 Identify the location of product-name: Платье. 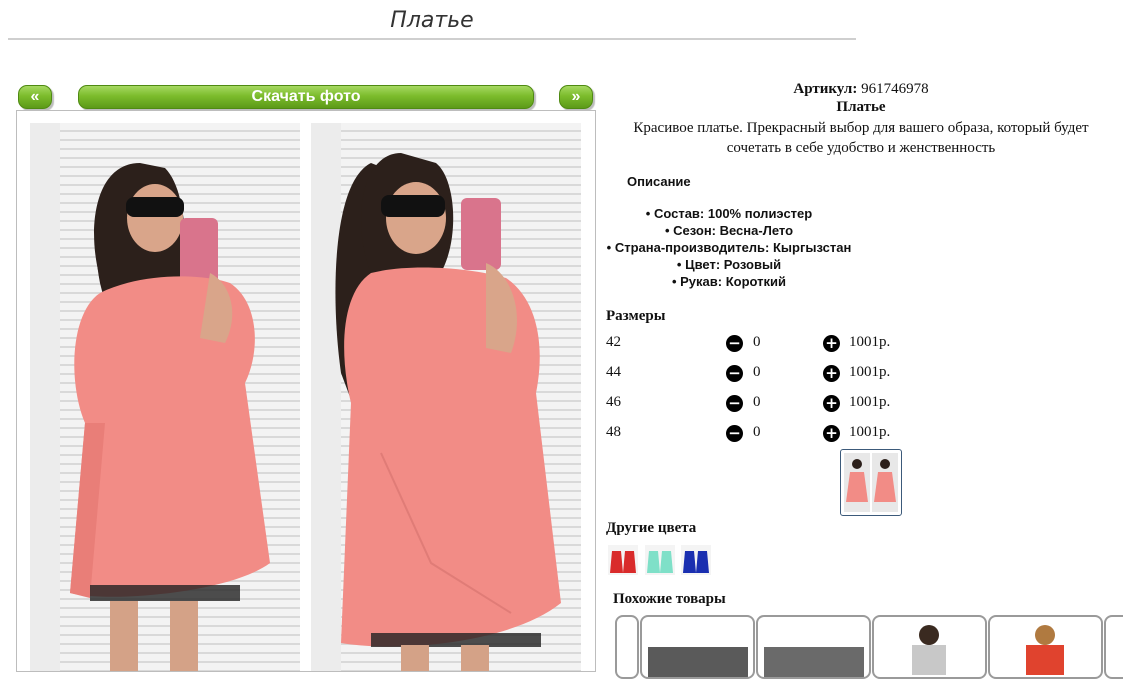
(861, 107).